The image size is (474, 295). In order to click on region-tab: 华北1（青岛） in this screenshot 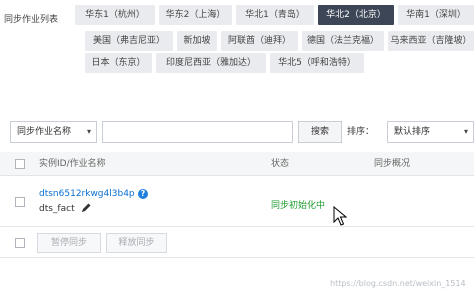, I will do `click(275, 15)`.